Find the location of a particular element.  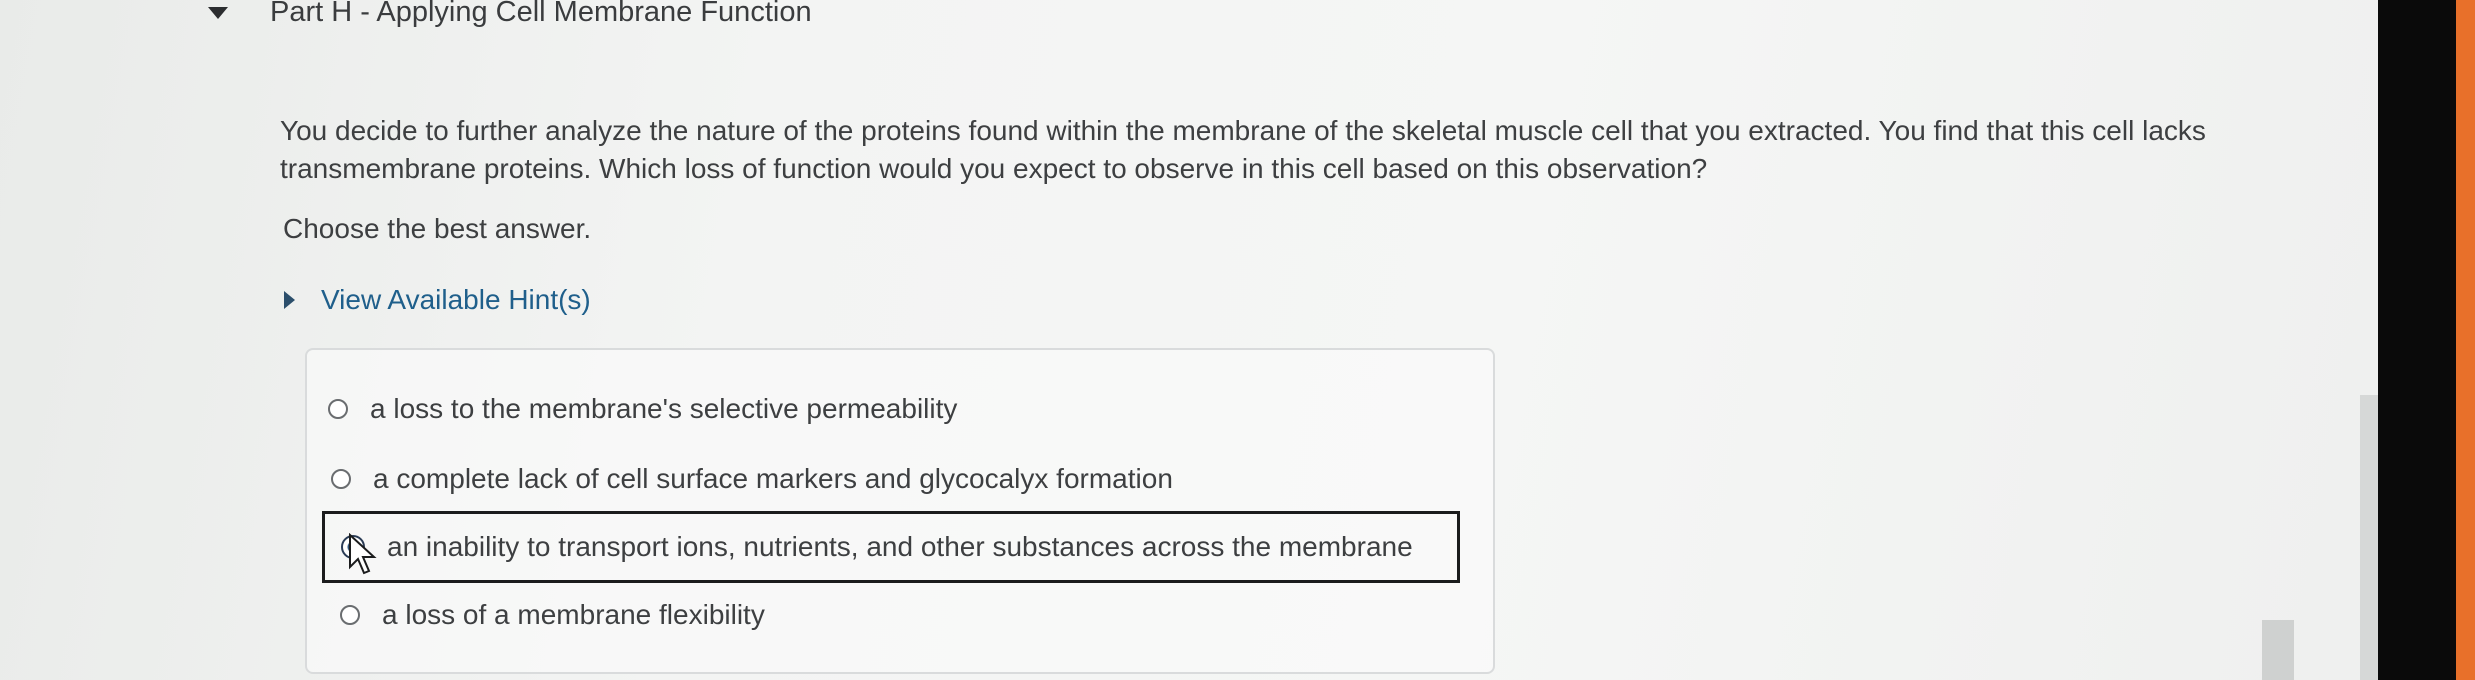

part-title: Part H - Applying Cell Membrane Function is located at coordinates (541, 14).